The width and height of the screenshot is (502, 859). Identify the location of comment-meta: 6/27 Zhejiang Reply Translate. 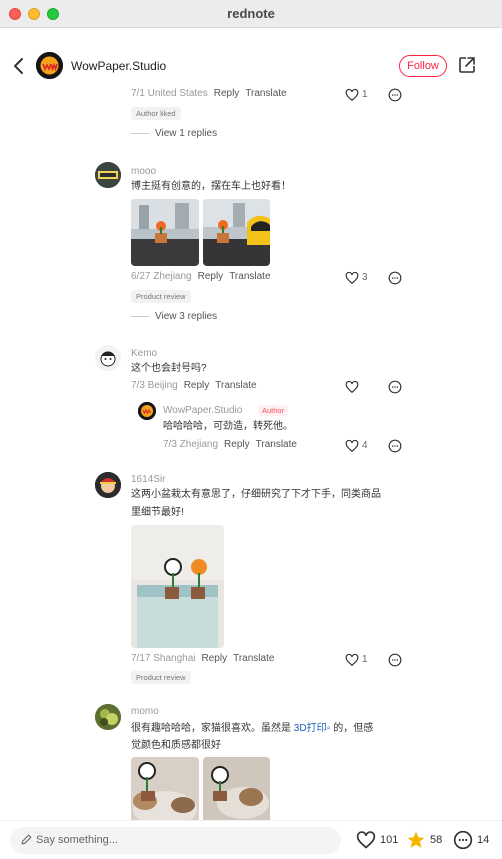
(201, 276).